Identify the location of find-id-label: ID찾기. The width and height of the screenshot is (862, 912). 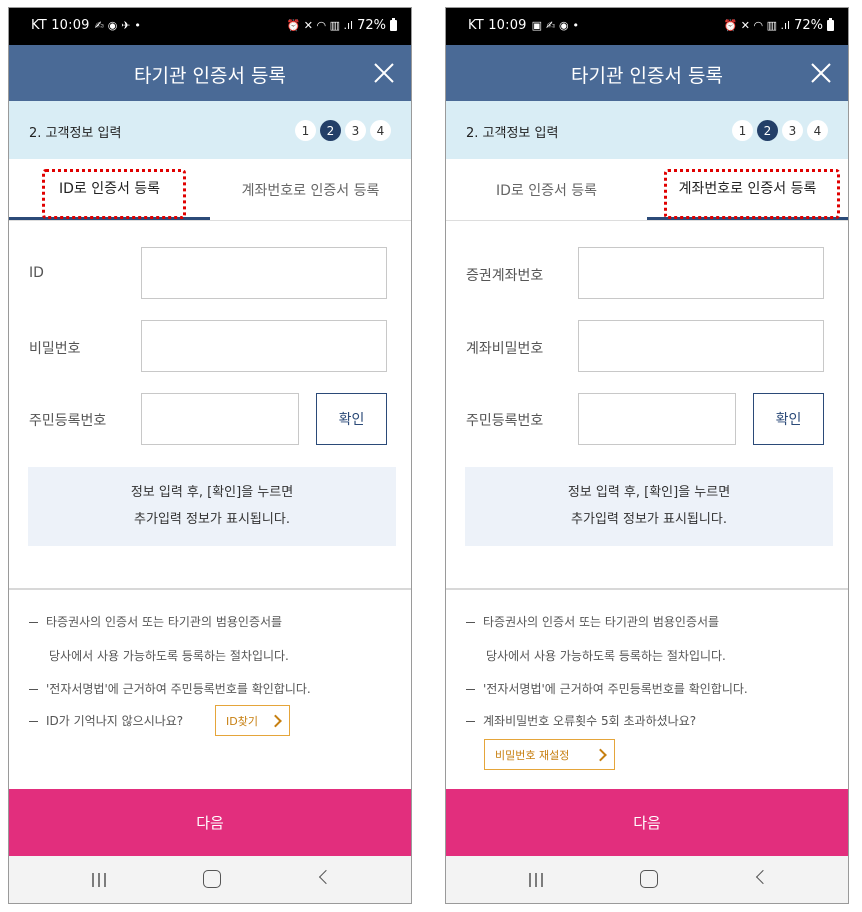
(242, 721).